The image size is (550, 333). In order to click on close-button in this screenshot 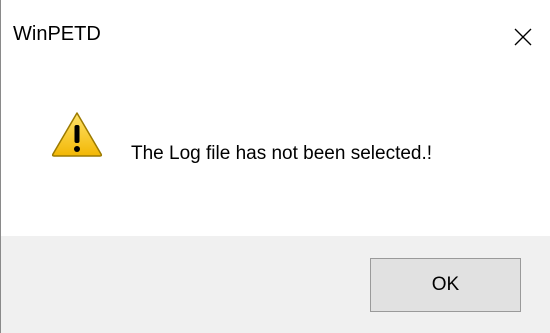, I will do `click(523, 37)`.